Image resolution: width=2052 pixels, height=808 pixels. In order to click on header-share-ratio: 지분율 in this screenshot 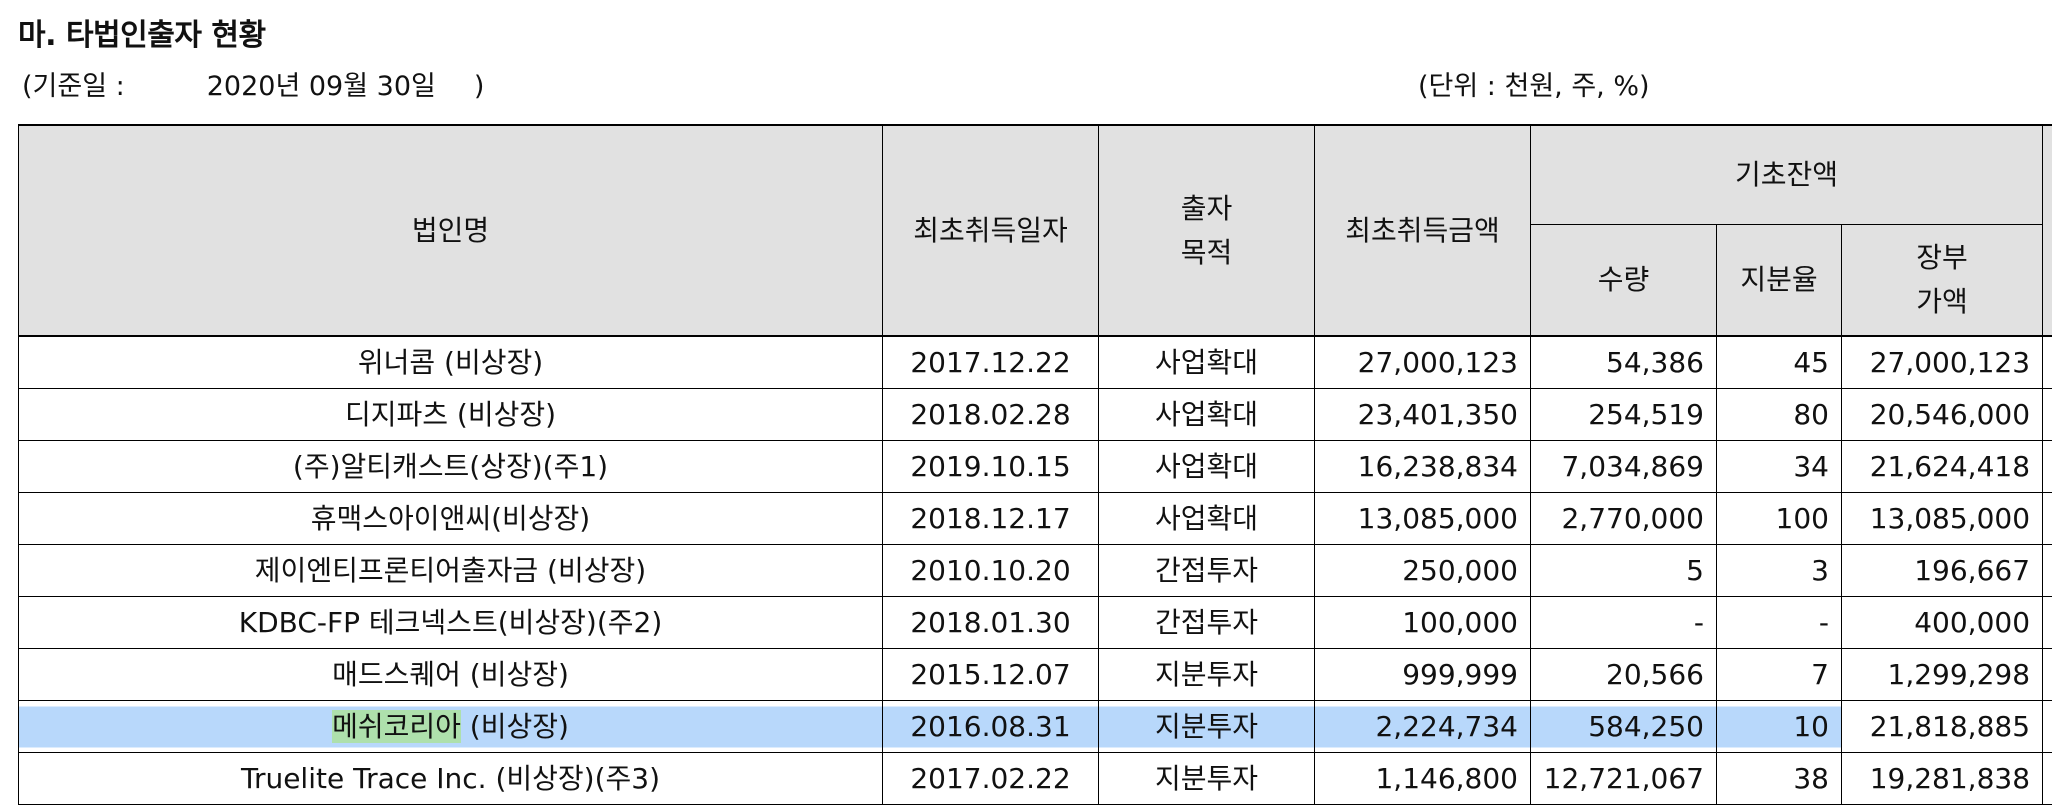, I will do `click(1779, 280)`.